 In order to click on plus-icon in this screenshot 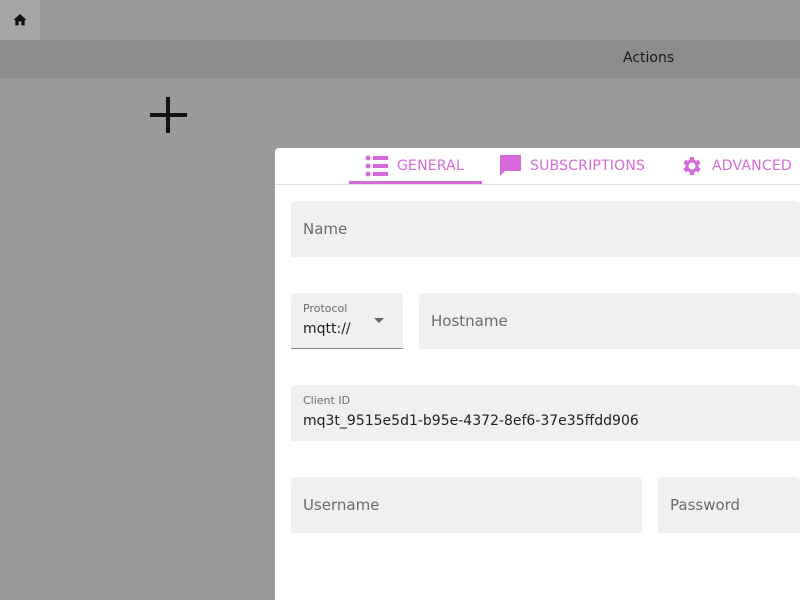, I will do `click(168, 115)`.